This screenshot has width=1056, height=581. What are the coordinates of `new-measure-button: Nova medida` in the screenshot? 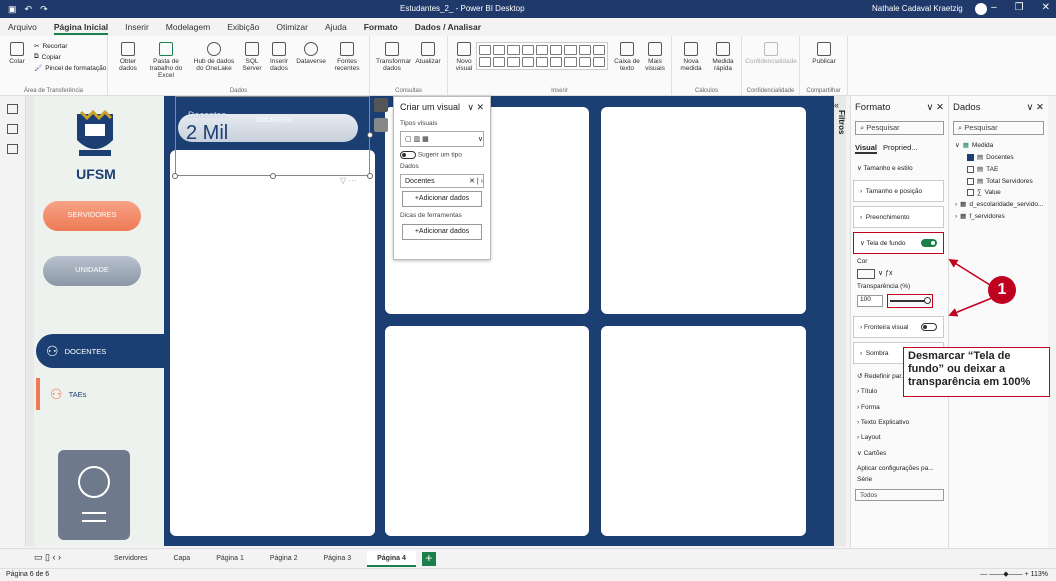 It's located at (691, 57).